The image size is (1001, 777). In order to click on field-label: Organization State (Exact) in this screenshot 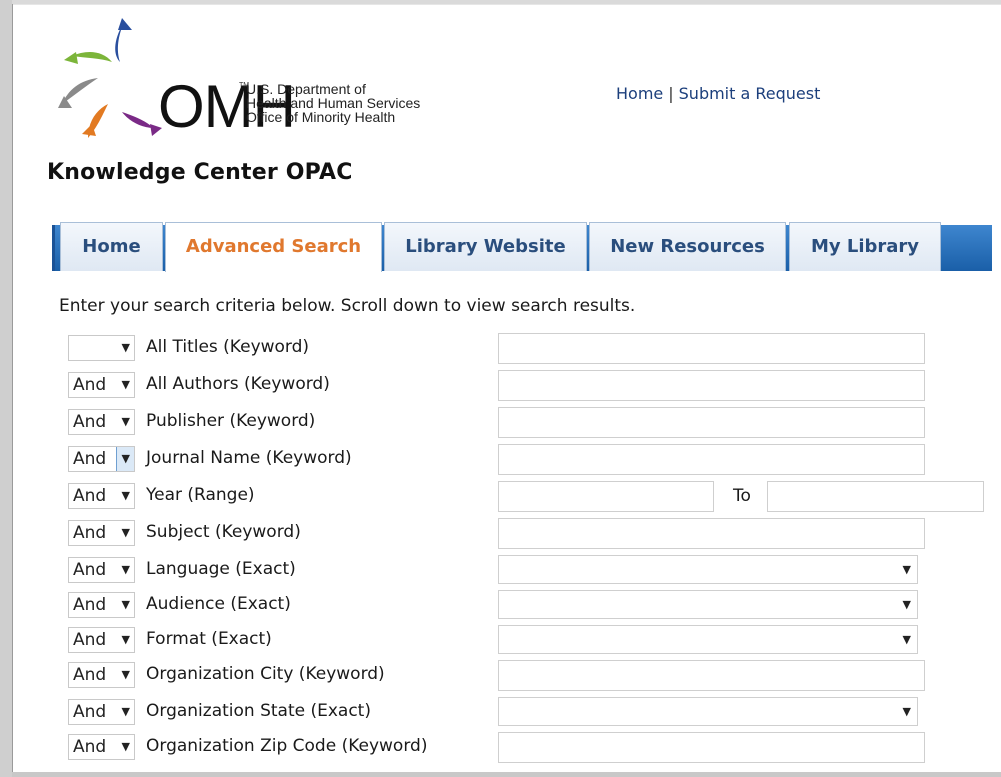, I will do `click(258, 711)`.